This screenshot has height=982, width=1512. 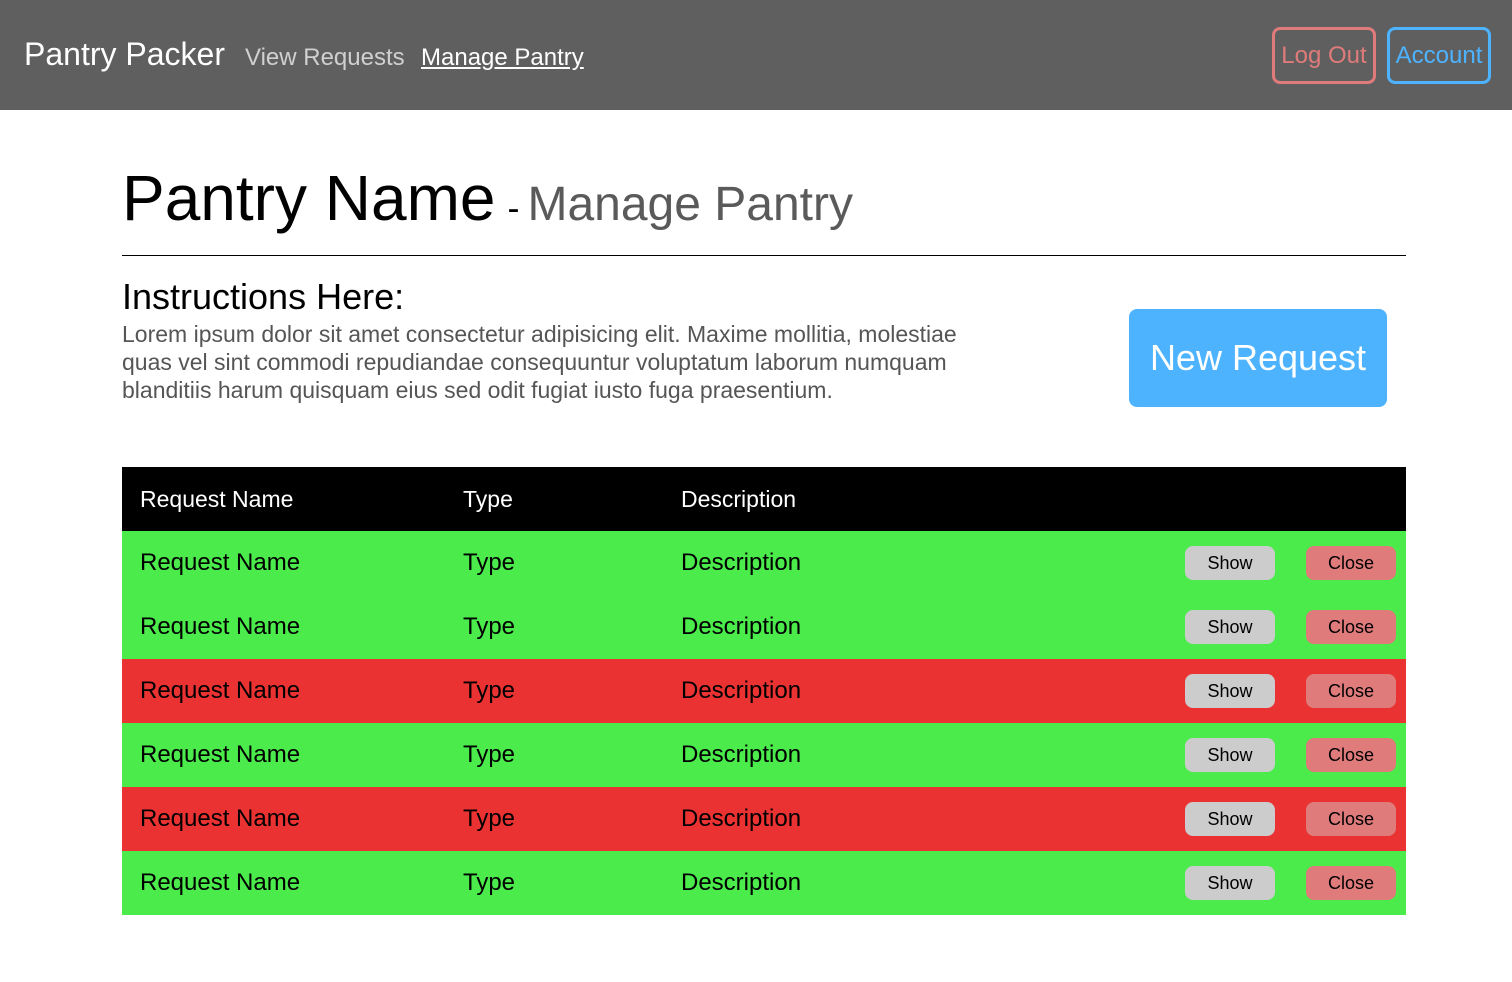 What do you see at coordinates (217, 499) in the screenshot?
I see `header-request-name: Request Name` at bounding box center [217, 499].